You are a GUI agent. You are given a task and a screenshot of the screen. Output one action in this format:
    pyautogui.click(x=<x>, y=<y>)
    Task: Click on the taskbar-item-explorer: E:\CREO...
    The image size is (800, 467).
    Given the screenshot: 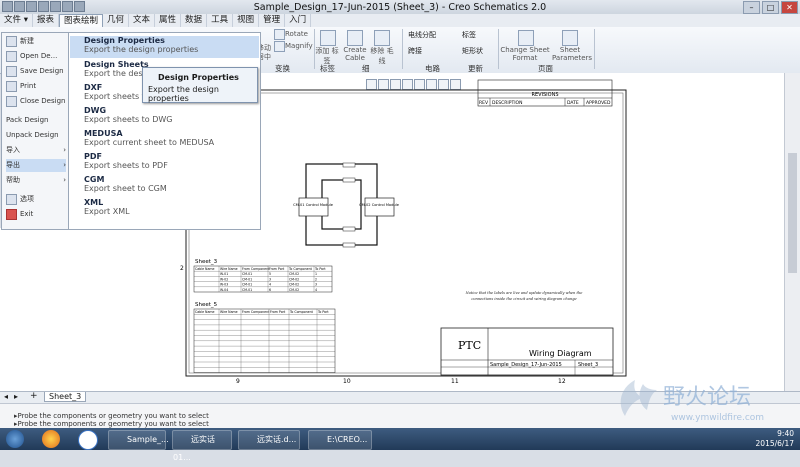 What is the action you would take?
    pyautogui.click(x=340, y=440)
    